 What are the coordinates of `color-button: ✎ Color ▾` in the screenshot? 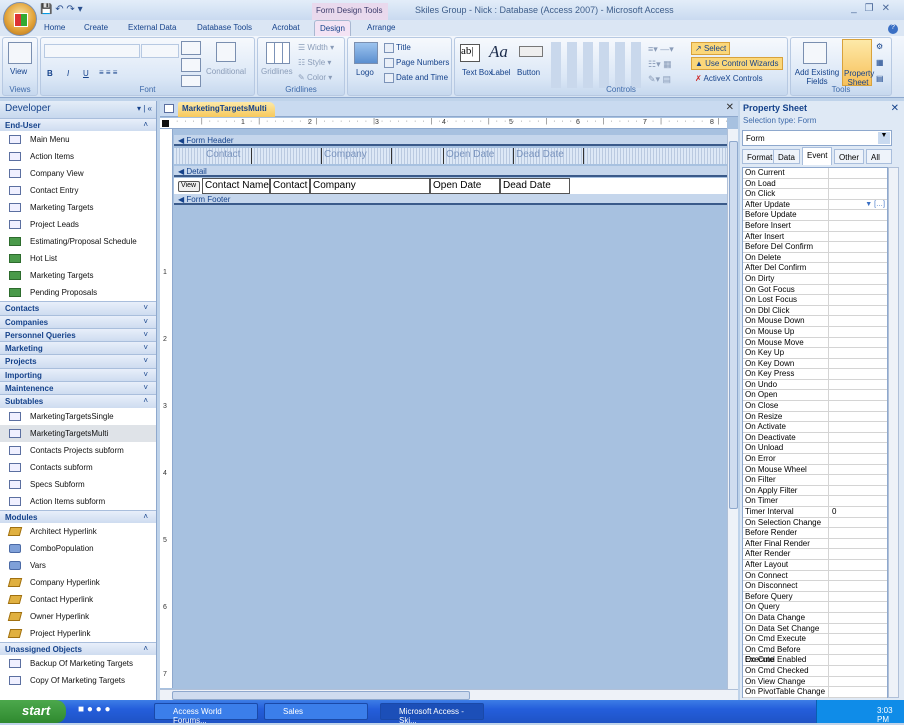 It's located at (315, 77).